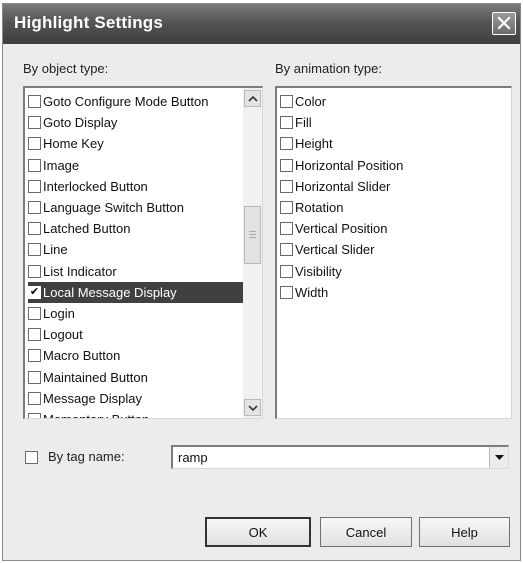 The height and width of the screenshot is (563, 523). I want to click on list-item: Color, so click(394, 101).